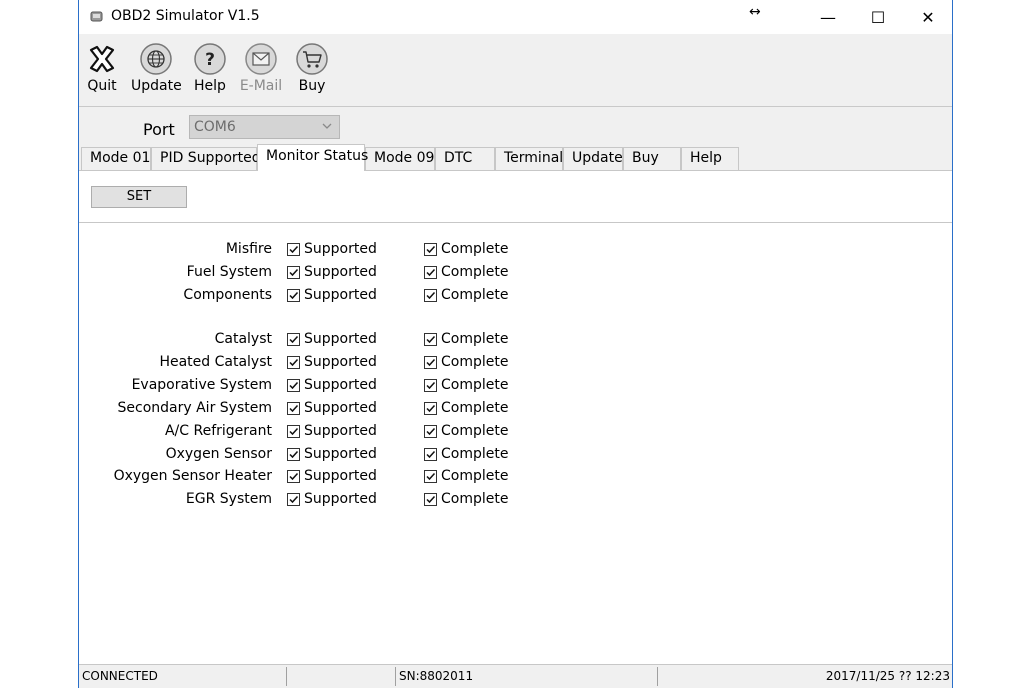 This screenshot has height=688, width=1032. What do you see at coordinates (755, 12) in the screenshot?
I see `resize-arrow-icon: ↔` at bounding box center [755, 12].